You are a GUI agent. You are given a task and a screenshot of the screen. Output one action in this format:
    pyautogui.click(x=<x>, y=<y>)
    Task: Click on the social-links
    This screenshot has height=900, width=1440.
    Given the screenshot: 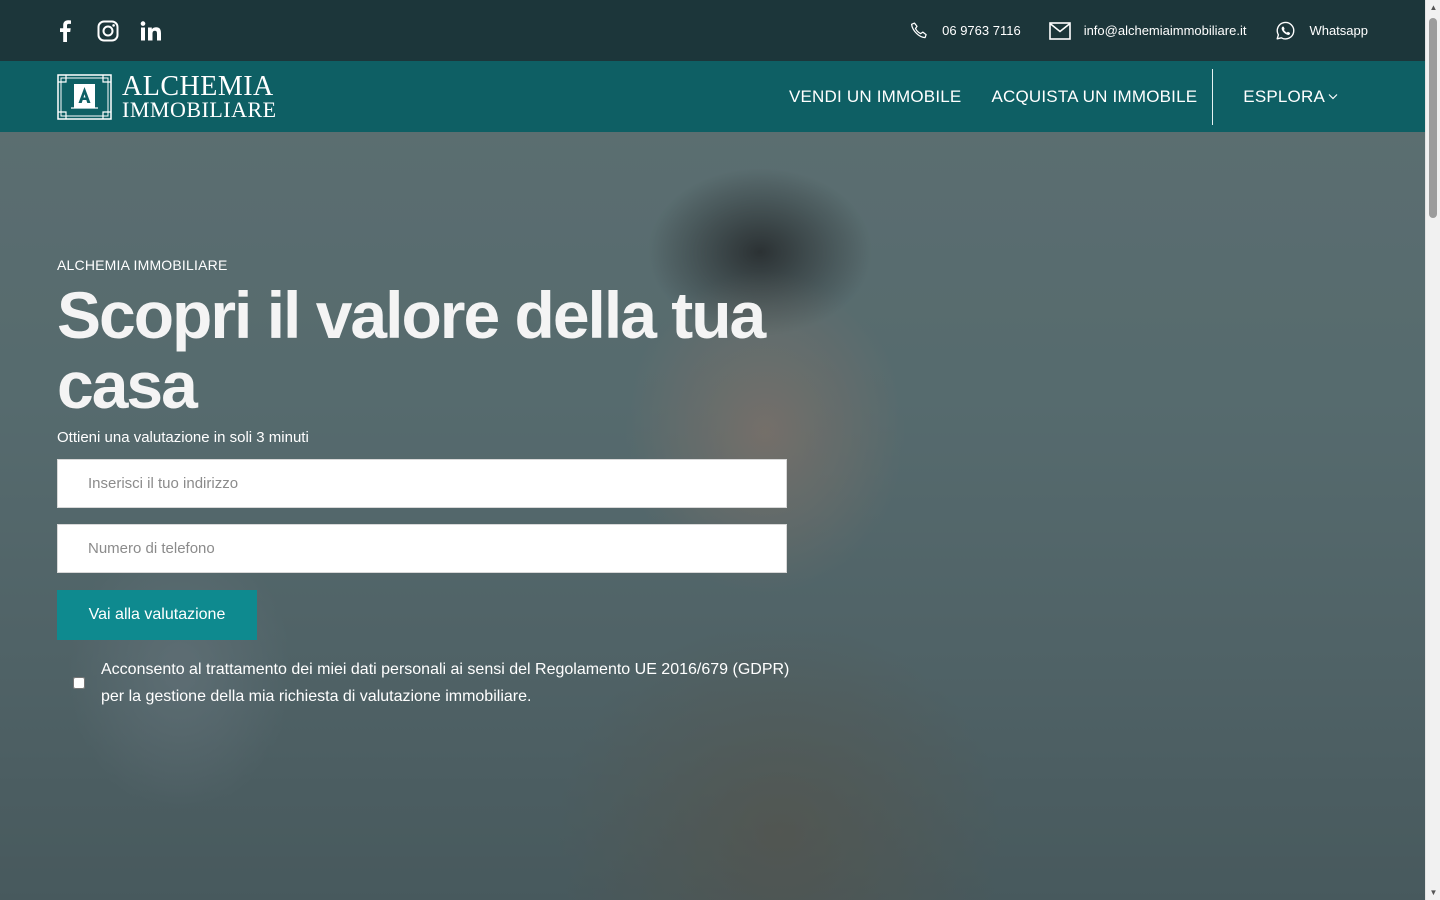 What is the action you would take?
    pyautogui.click(x=108, y=31)
    